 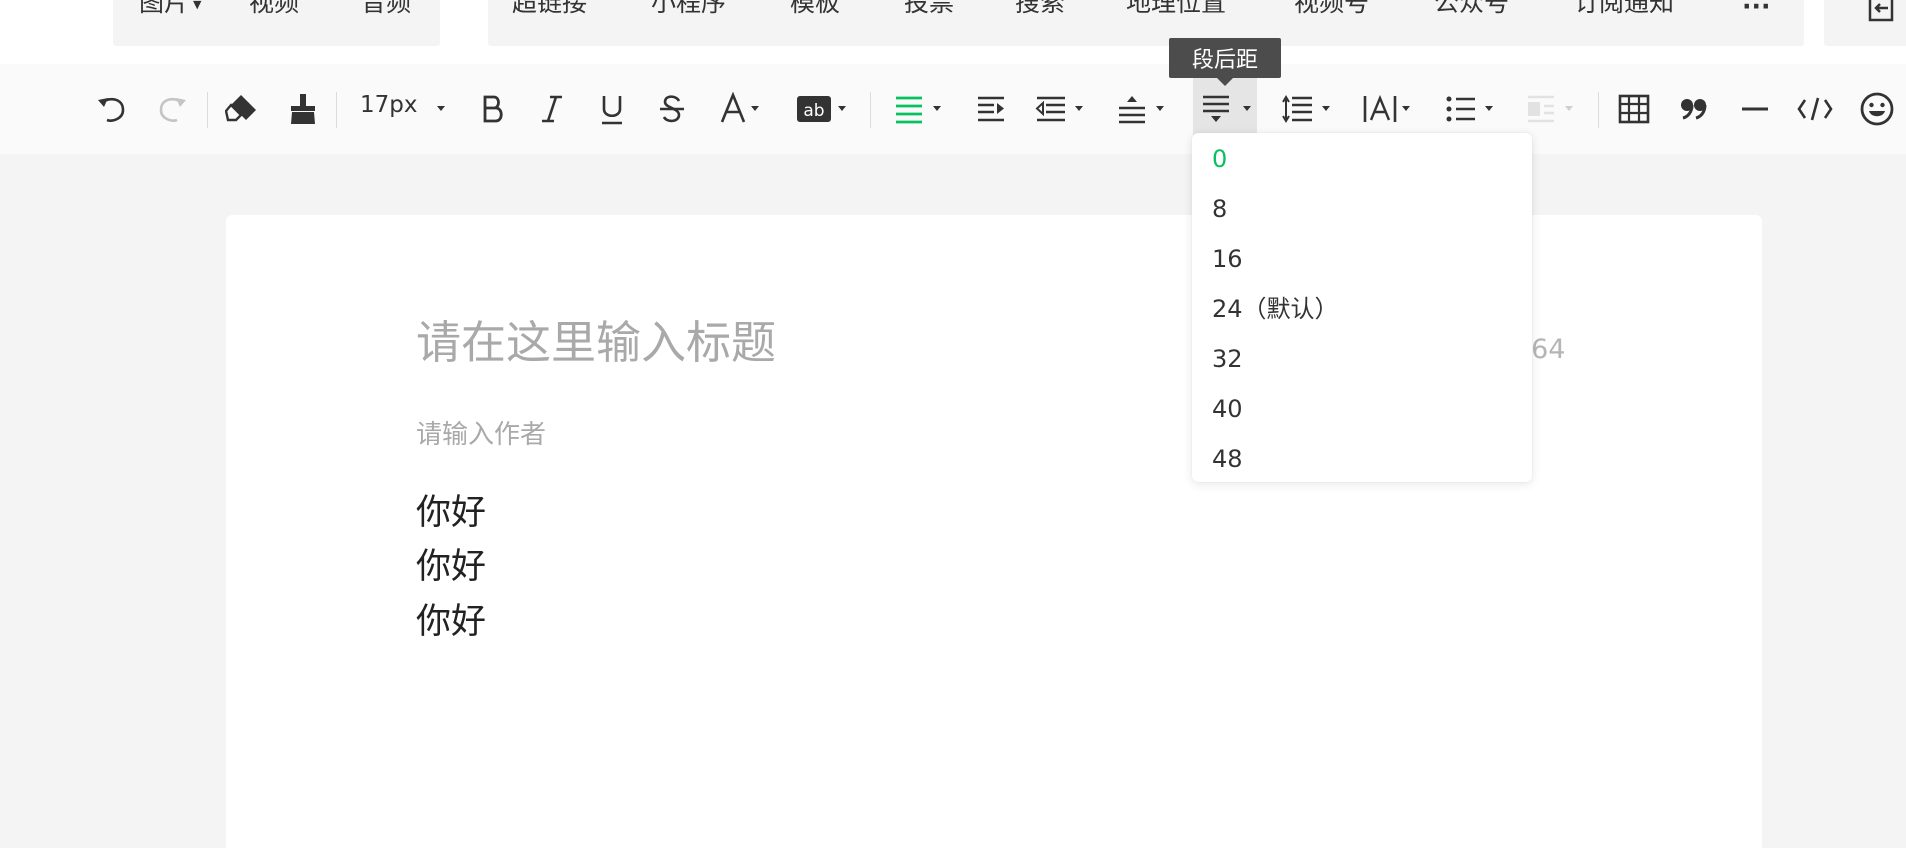 What do you see at coordinates (481, 432) in the screenshot?
I see `author-input: 请输入作者` at bounding box center [481, 432].